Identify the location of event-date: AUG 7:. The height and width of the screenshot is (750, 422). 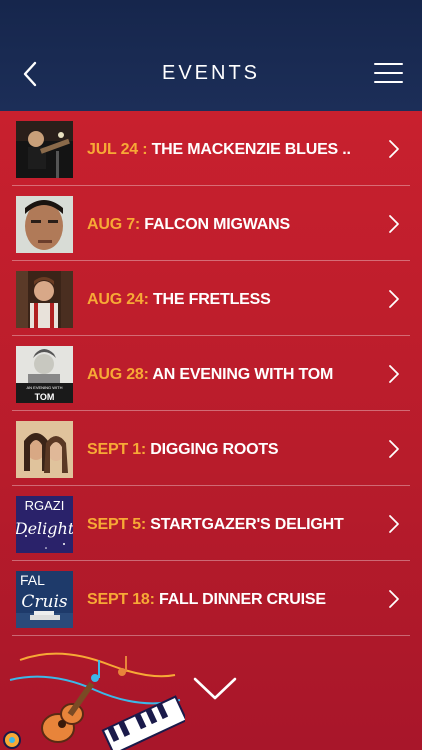
(114, 224).